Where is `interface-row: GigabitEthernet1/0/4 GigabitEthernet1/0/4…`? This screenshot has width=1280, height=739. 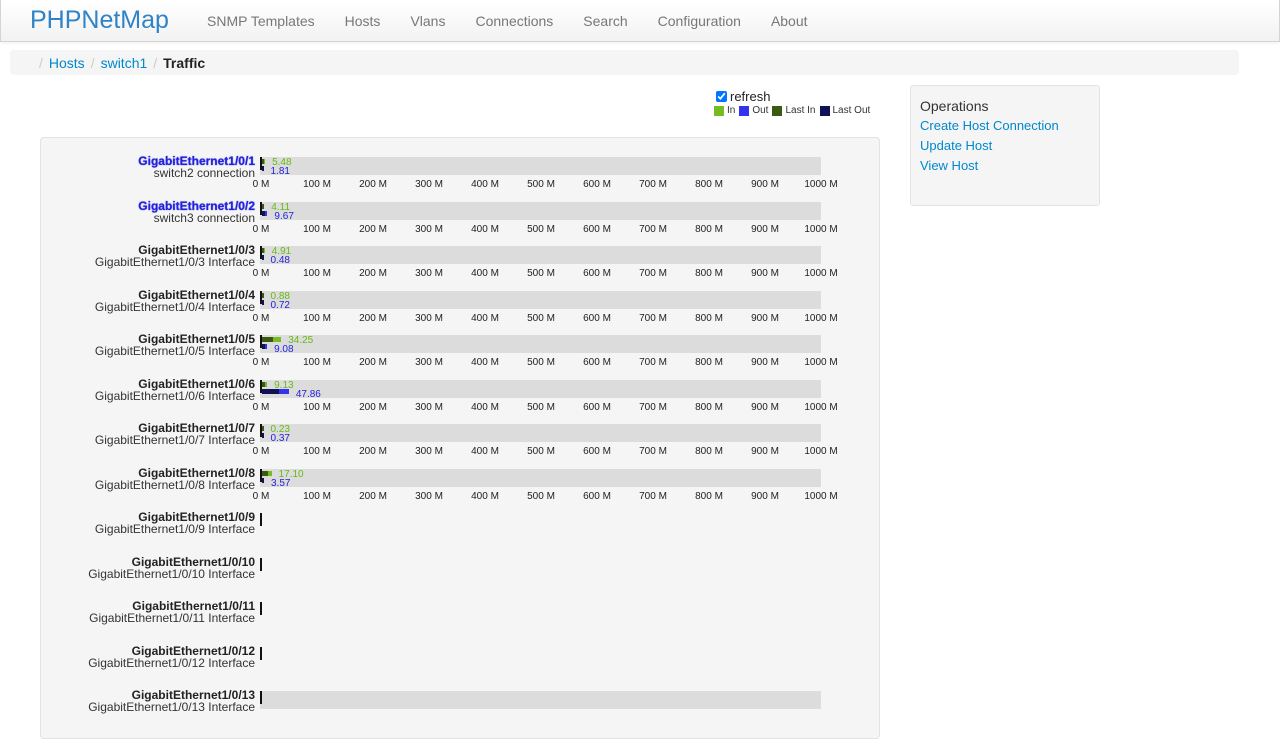 interface-row: GigabitEthernet1/0/4 GigabitEthernet1/0/4… is located at coordinates (451, 297).